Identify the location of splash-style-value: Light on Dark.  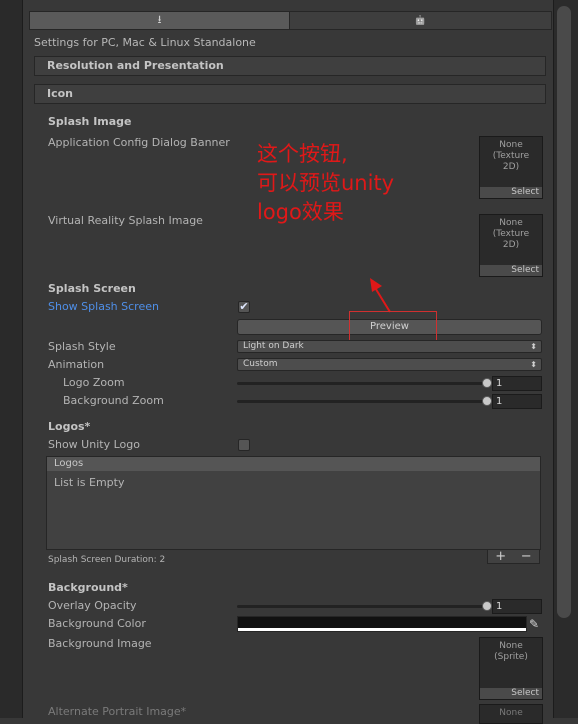
(273, 346).